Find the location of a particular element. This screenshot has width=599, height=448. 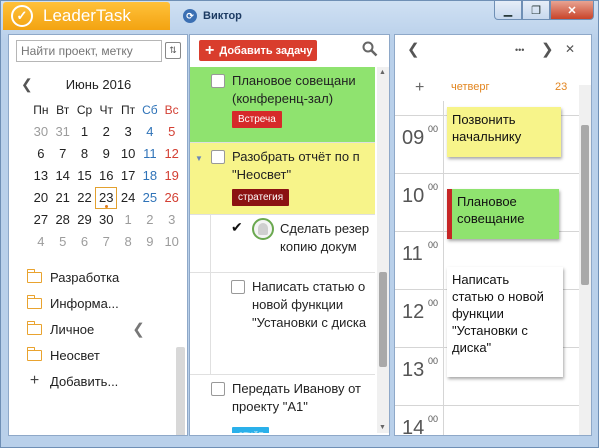

calendar-day: 14 is located at coordinates (63, 176).